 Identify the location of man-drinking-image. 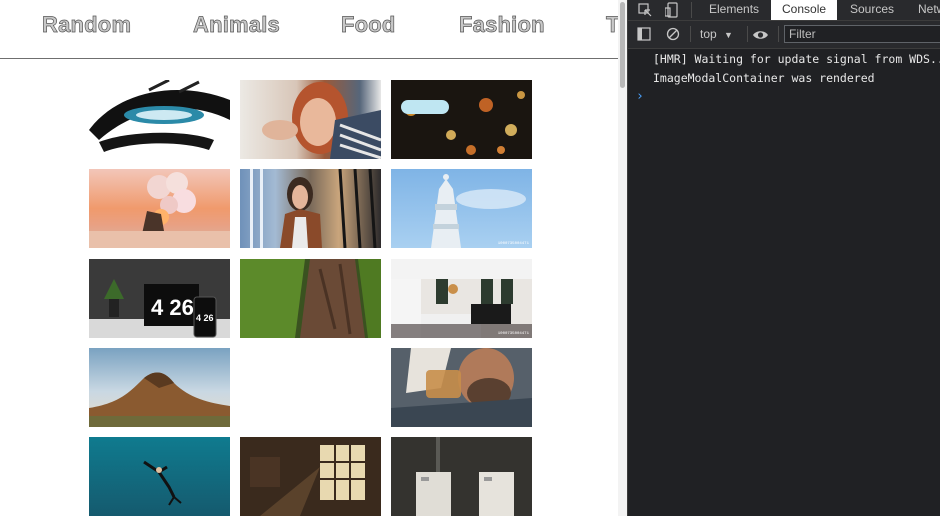
(461, 387).